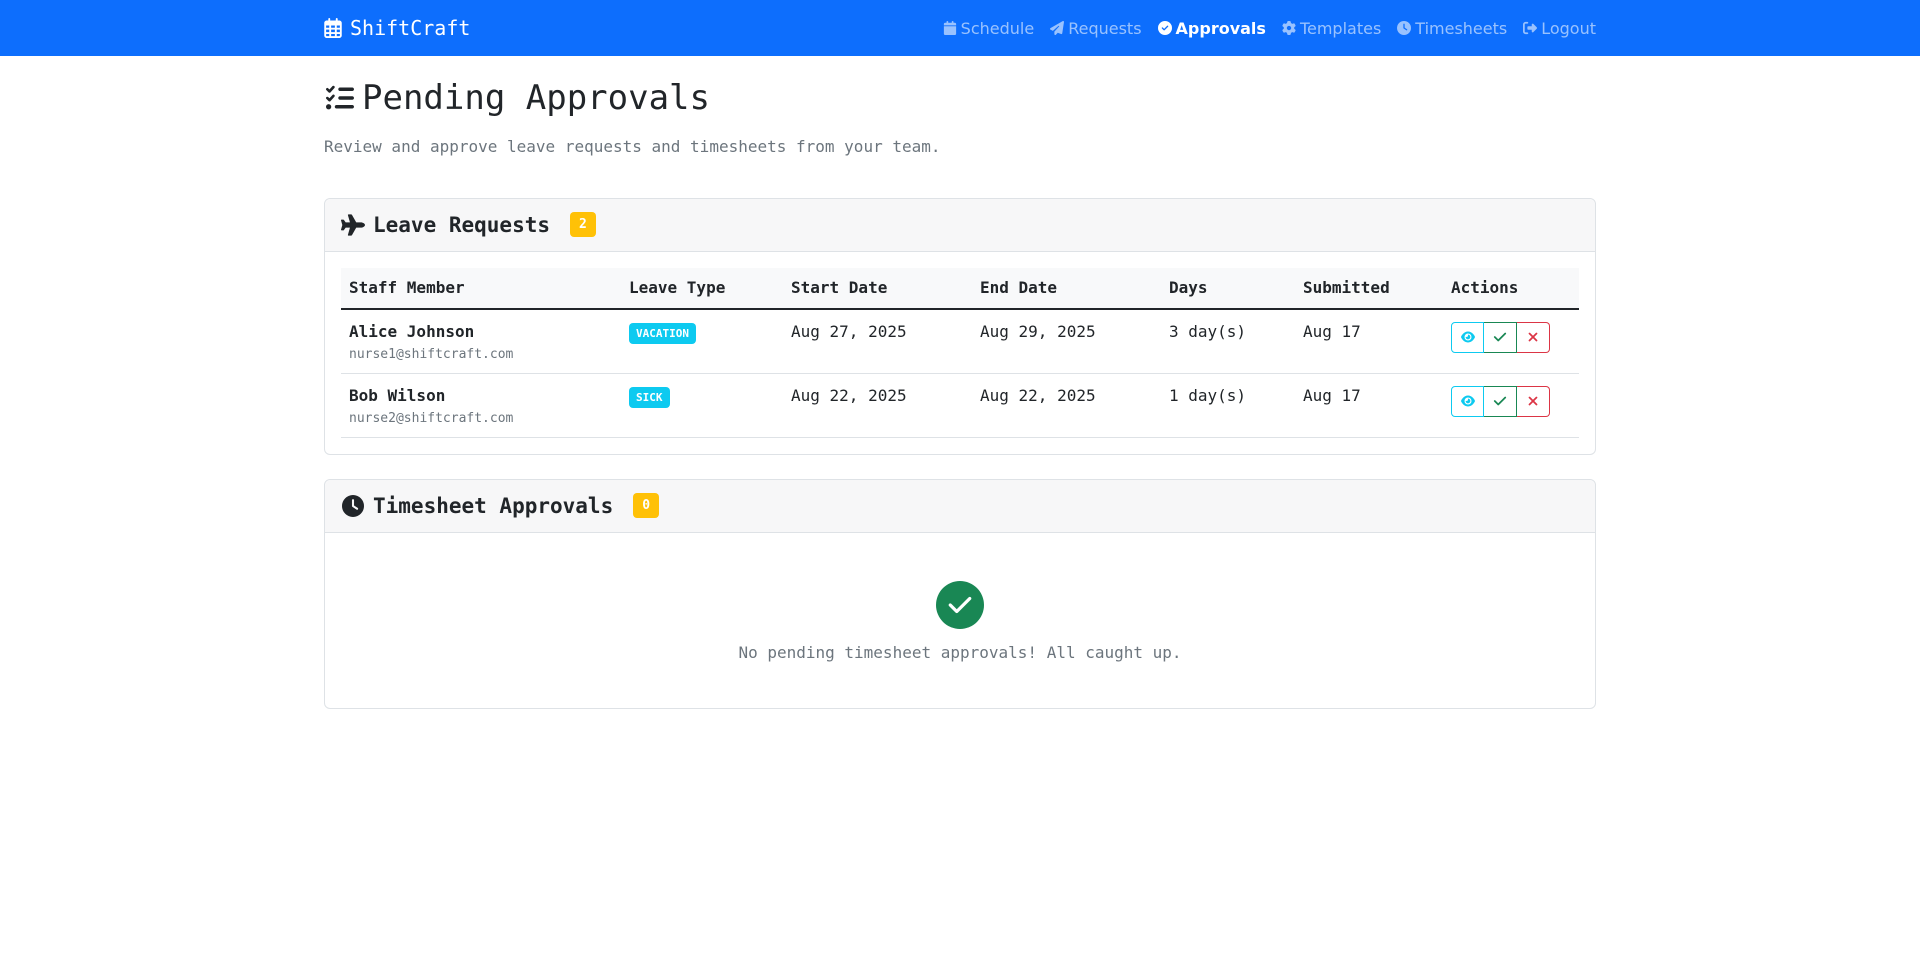 The height and width of the screenshot is (953, 1920). What do you see at coordinates (1066, 288) in the screenshot?
I see `column-header-end-date: End Date` at bounding box center [1066, 288].